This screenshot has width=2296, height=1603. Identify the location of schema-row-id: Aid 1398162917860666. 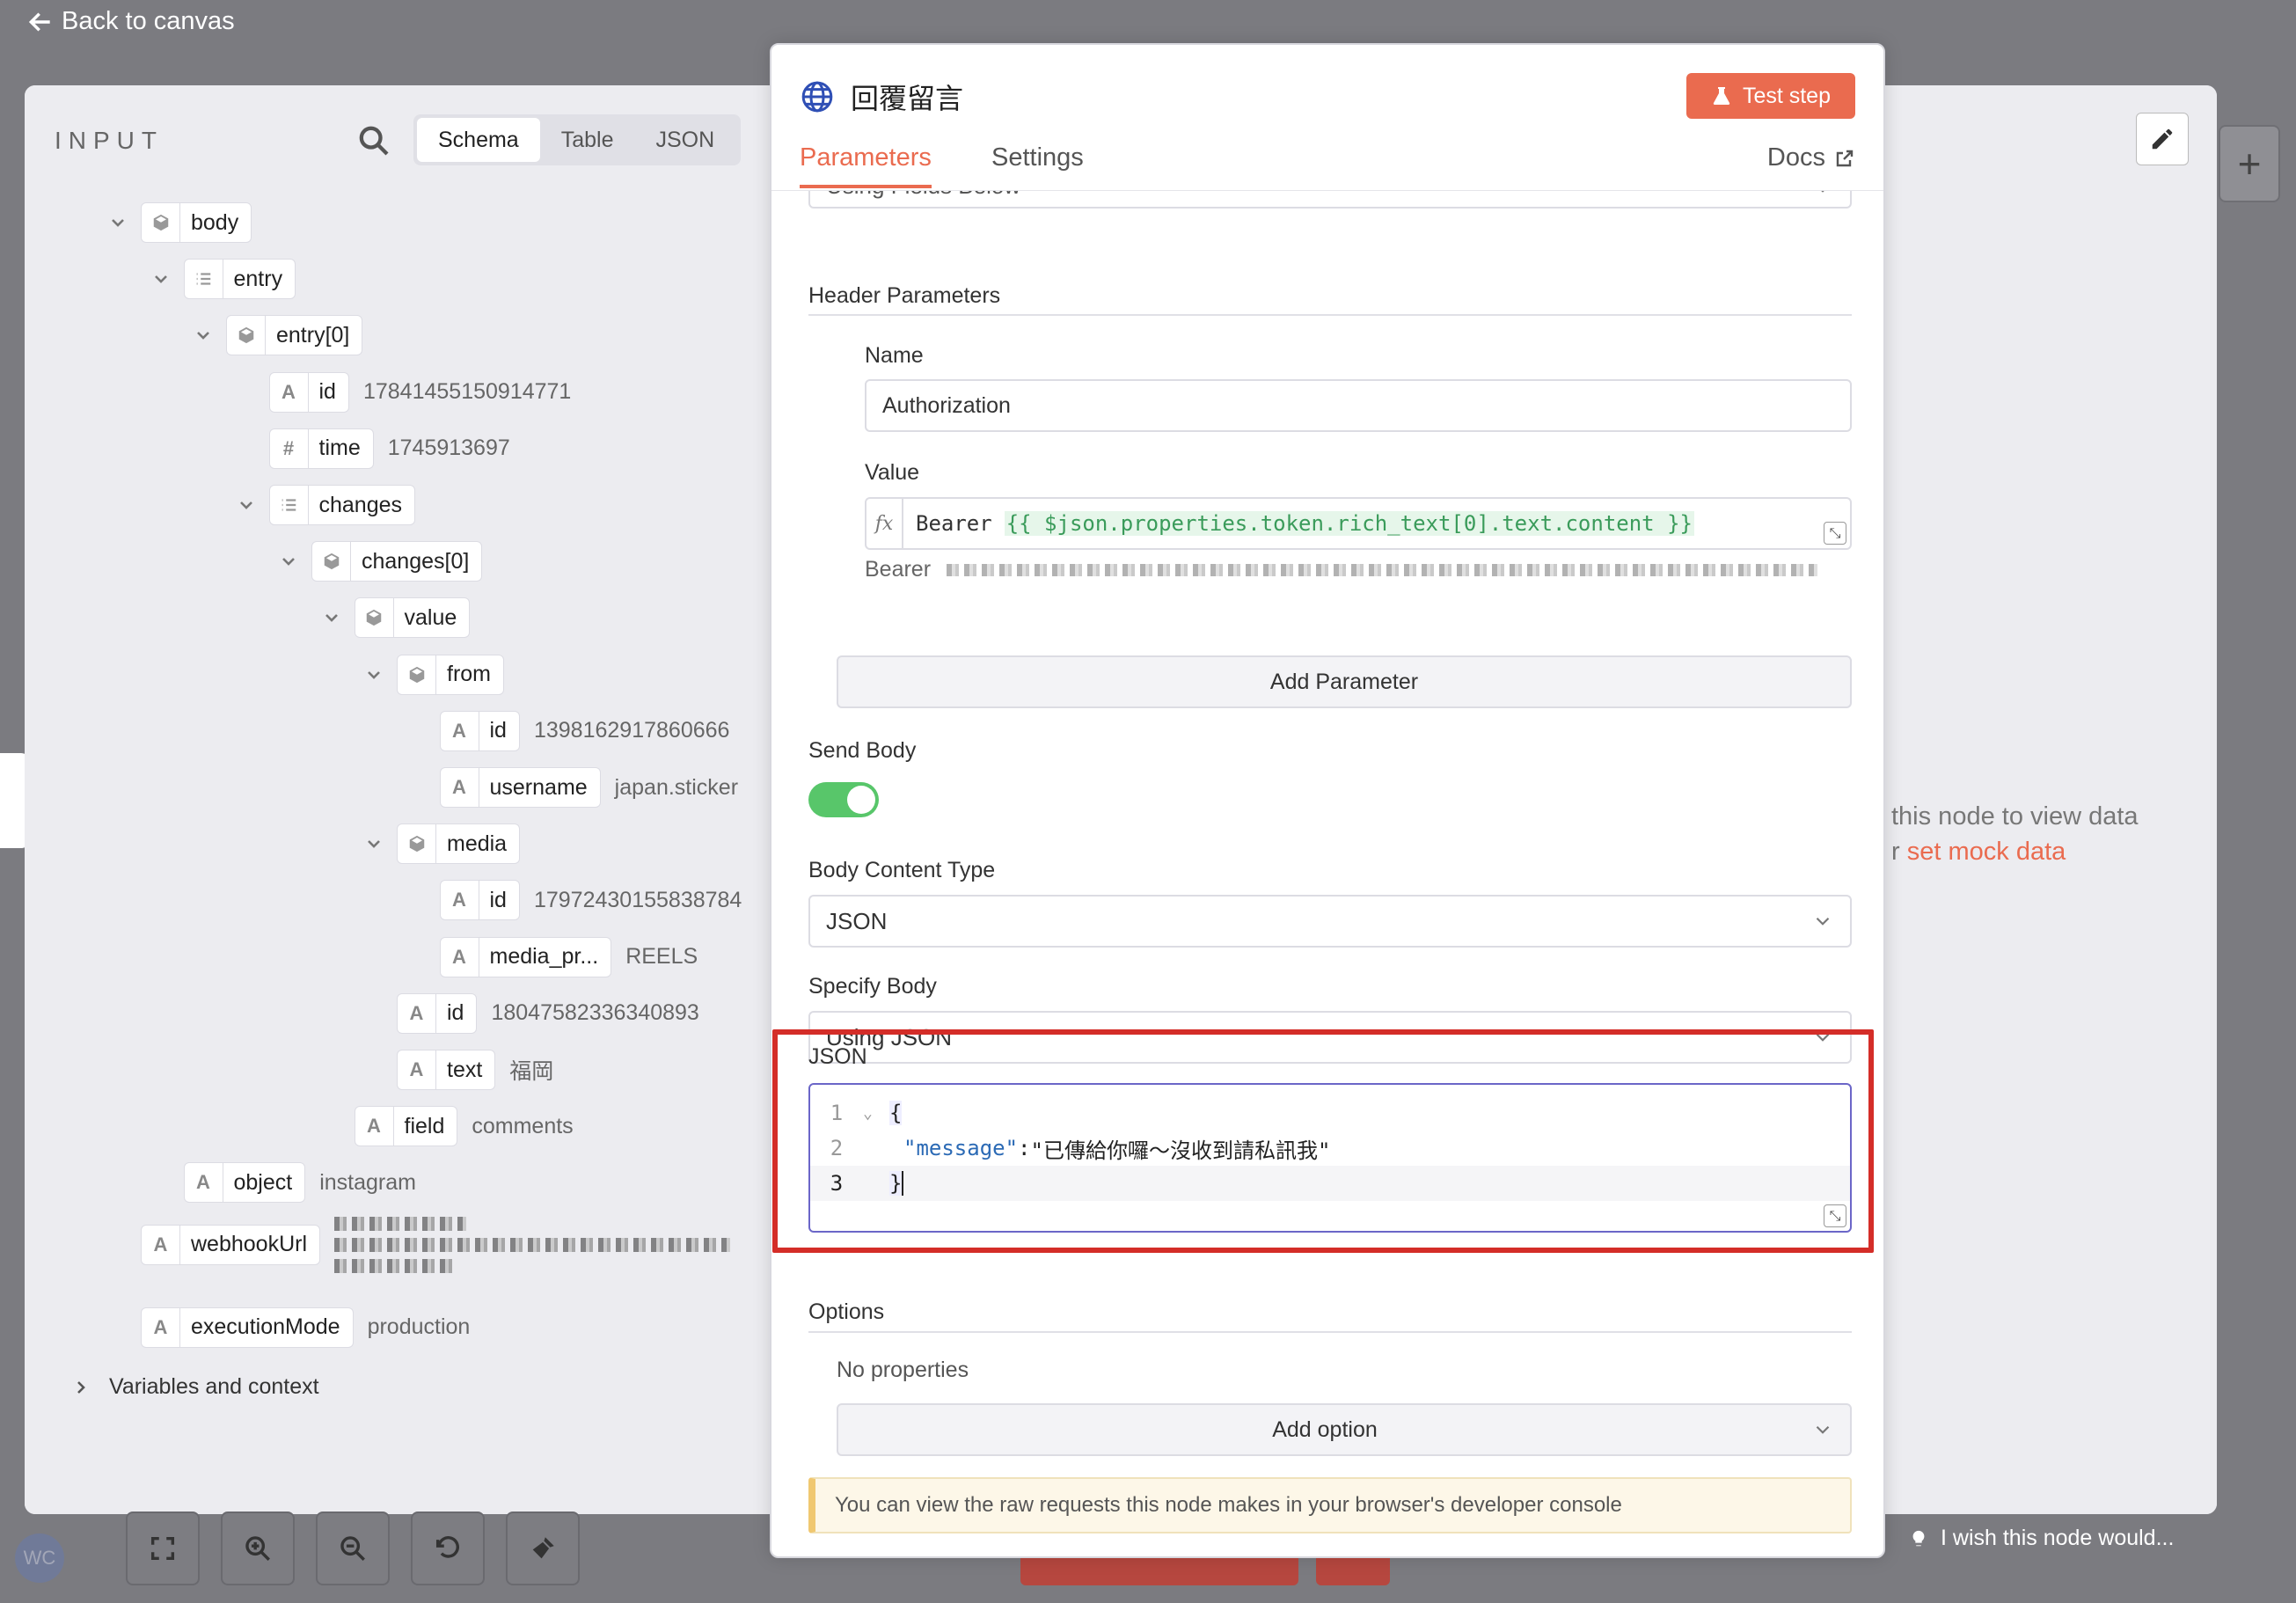
(584, 731).